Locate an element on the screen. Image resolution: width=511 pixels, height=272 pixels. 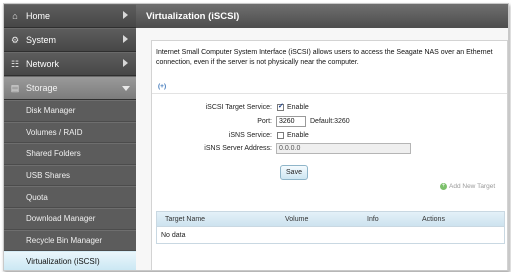
sidebar-item-label: USB Shares is located at coordinates (48, 176).